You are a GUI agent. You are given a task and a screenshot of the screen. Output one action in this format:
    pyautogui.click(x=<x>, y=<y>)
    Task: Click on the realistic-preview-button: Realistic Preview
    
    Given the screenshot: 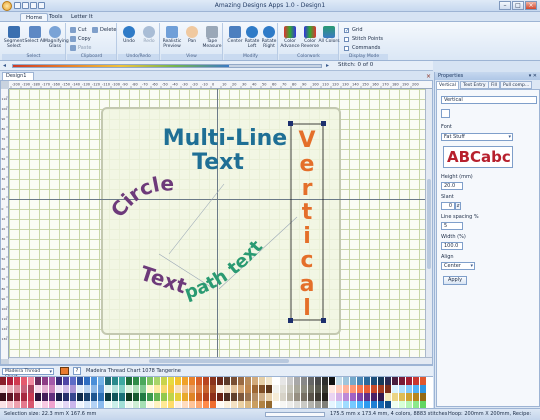 What is the action you would take?
    pyautogui.click(x=172, y=39)
    